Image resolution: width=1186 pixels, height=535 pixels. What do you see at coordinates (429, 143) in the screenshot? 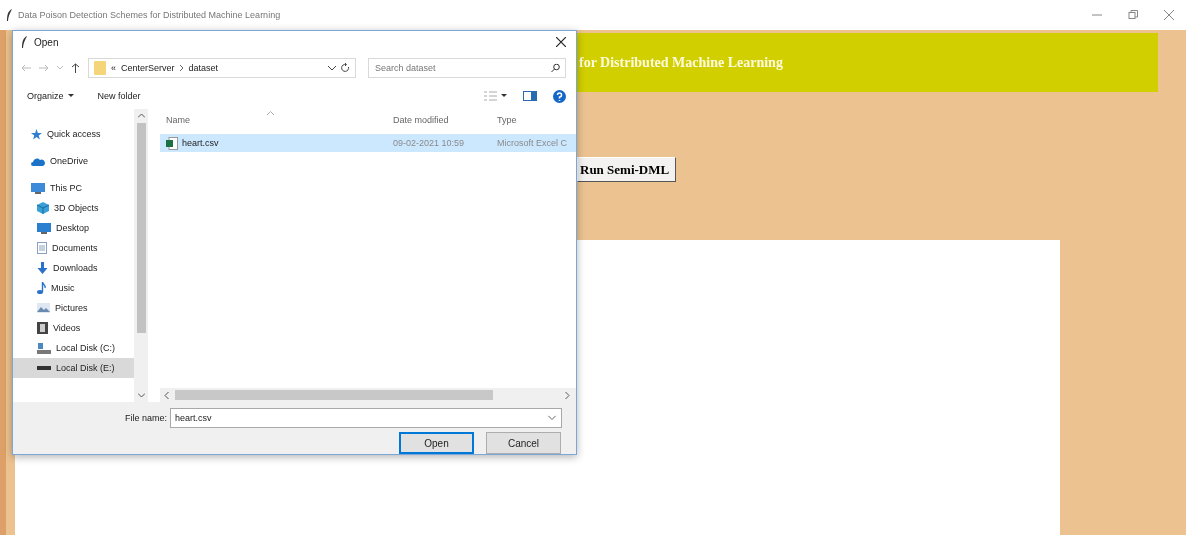
I see `file-date: 09-02-2021 10:59` at bounding box center [429, 143].